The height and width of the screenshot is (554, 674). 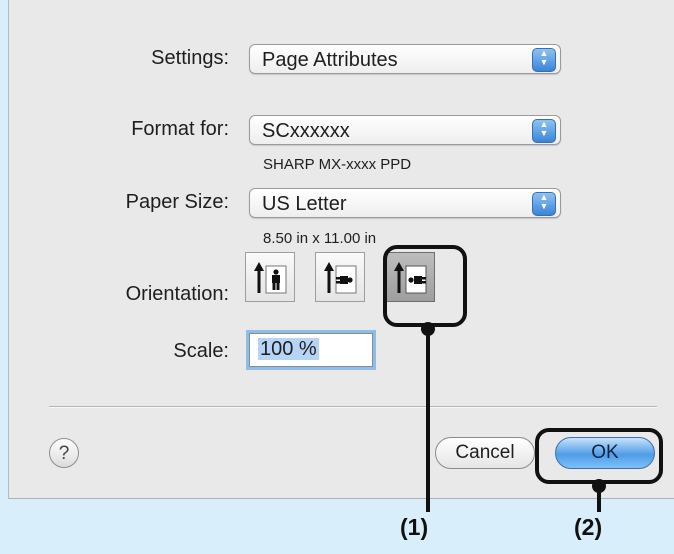 What do you see at coordinates (337, 164) in the screenshot?
I see `printer-description: SHARP MX-xxxx PPD` at bounding box center [337, 164].